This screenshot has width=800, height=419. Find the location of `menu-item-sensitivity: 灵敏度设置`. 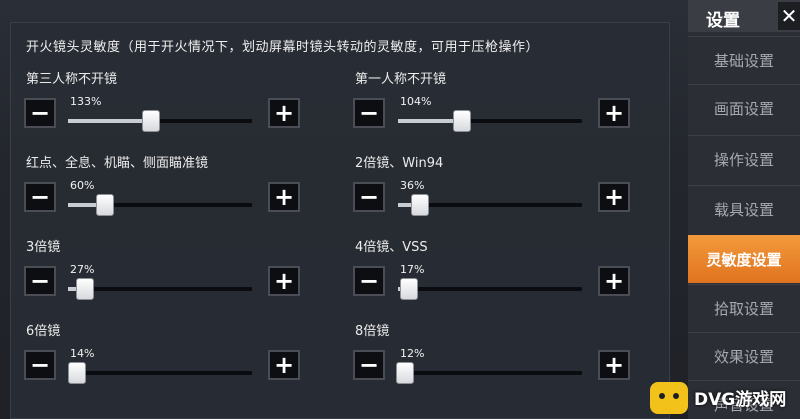

menu-item-sensitivity: 灵敏度设置 is located at coordinates (744, 259).